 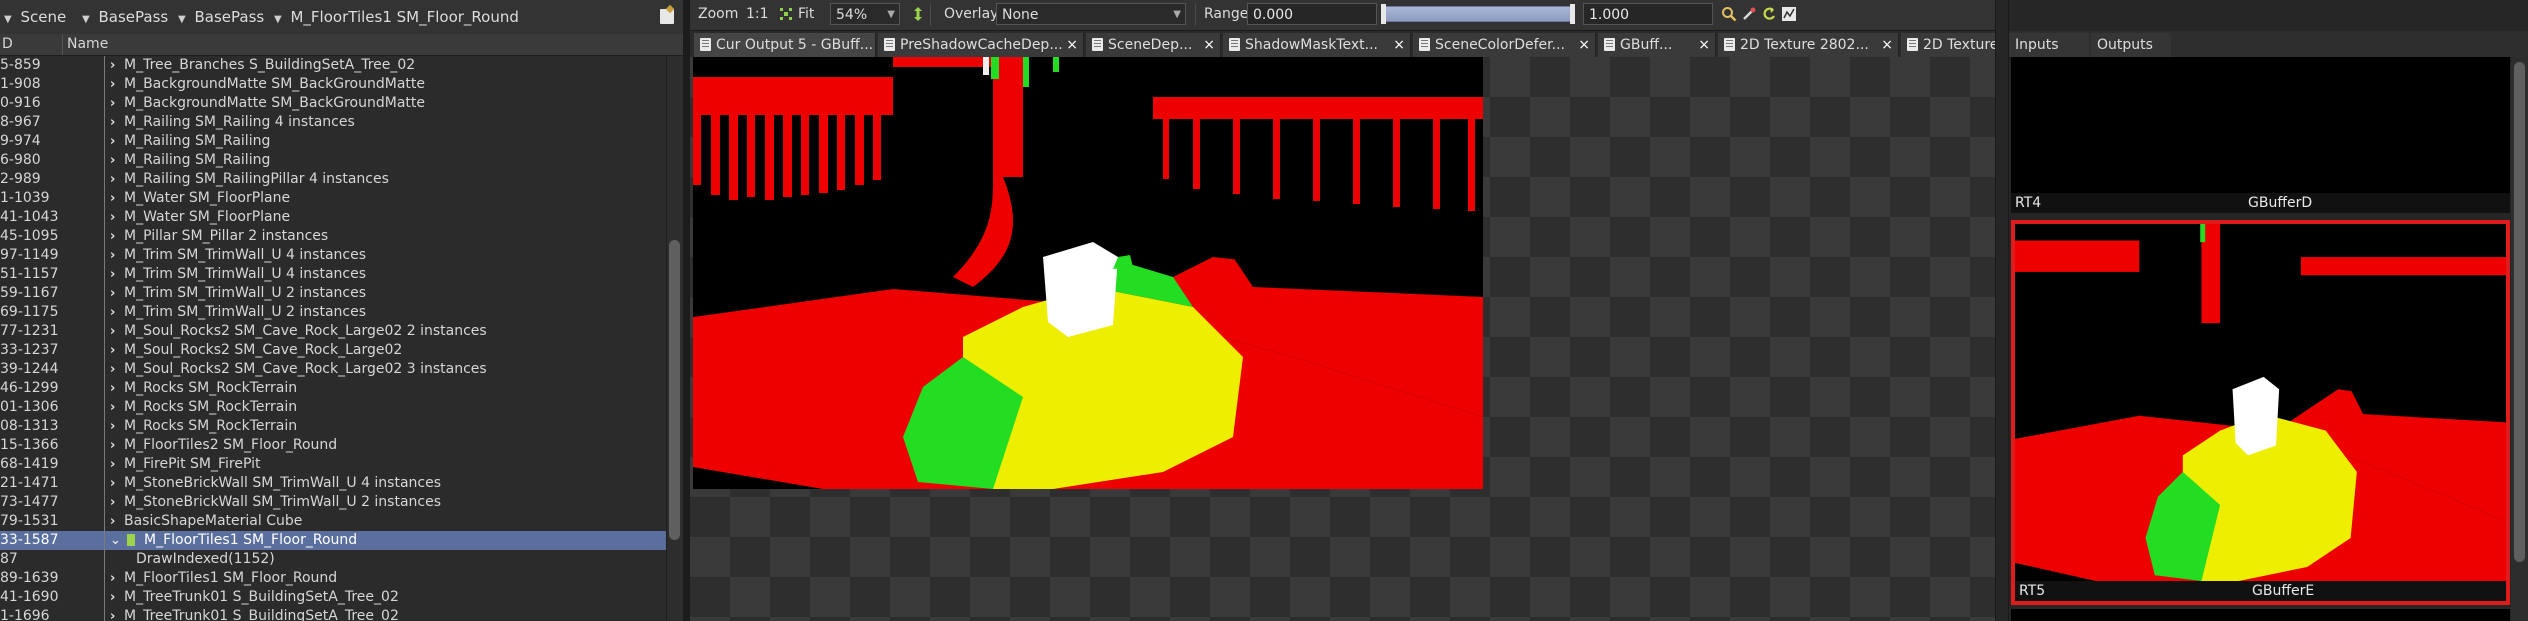 I want to click on breadcrumb-item-basepass-2: ▼ BasePass, so click(x=221, y=17).